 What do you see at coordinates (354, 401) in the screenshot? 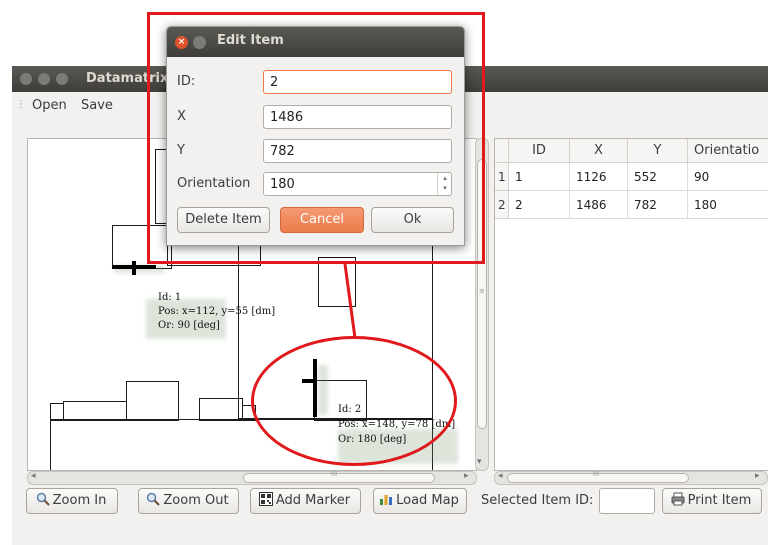
I see `annotation-ellipse` at bounding box center [354, 401].